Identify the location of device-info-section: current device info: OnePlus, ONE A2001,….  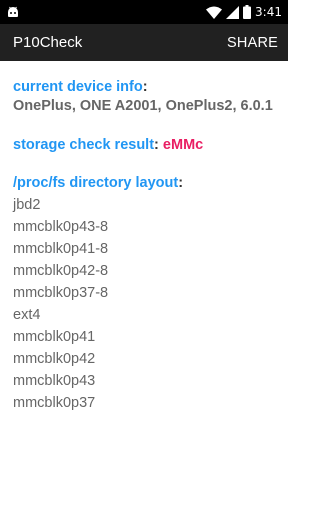
(148, 97).